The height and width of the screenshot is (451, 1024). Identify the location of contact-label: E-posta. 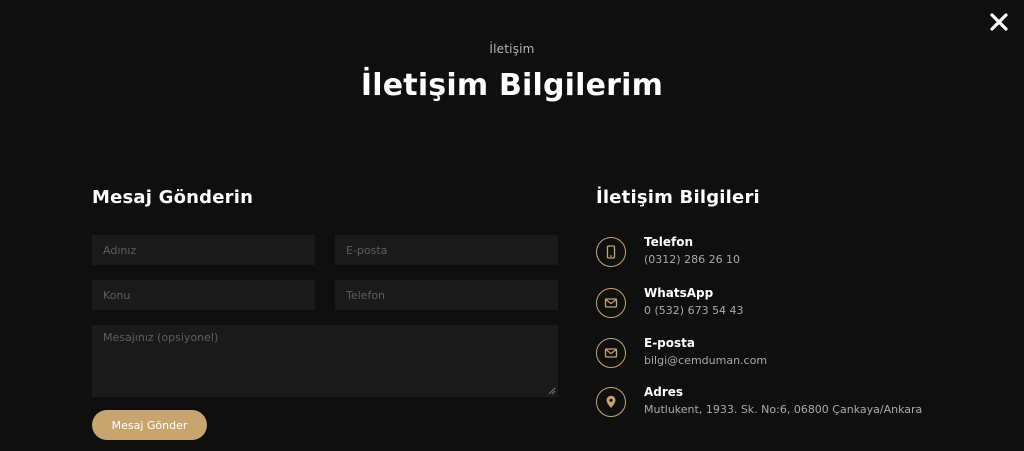
(669, 343).